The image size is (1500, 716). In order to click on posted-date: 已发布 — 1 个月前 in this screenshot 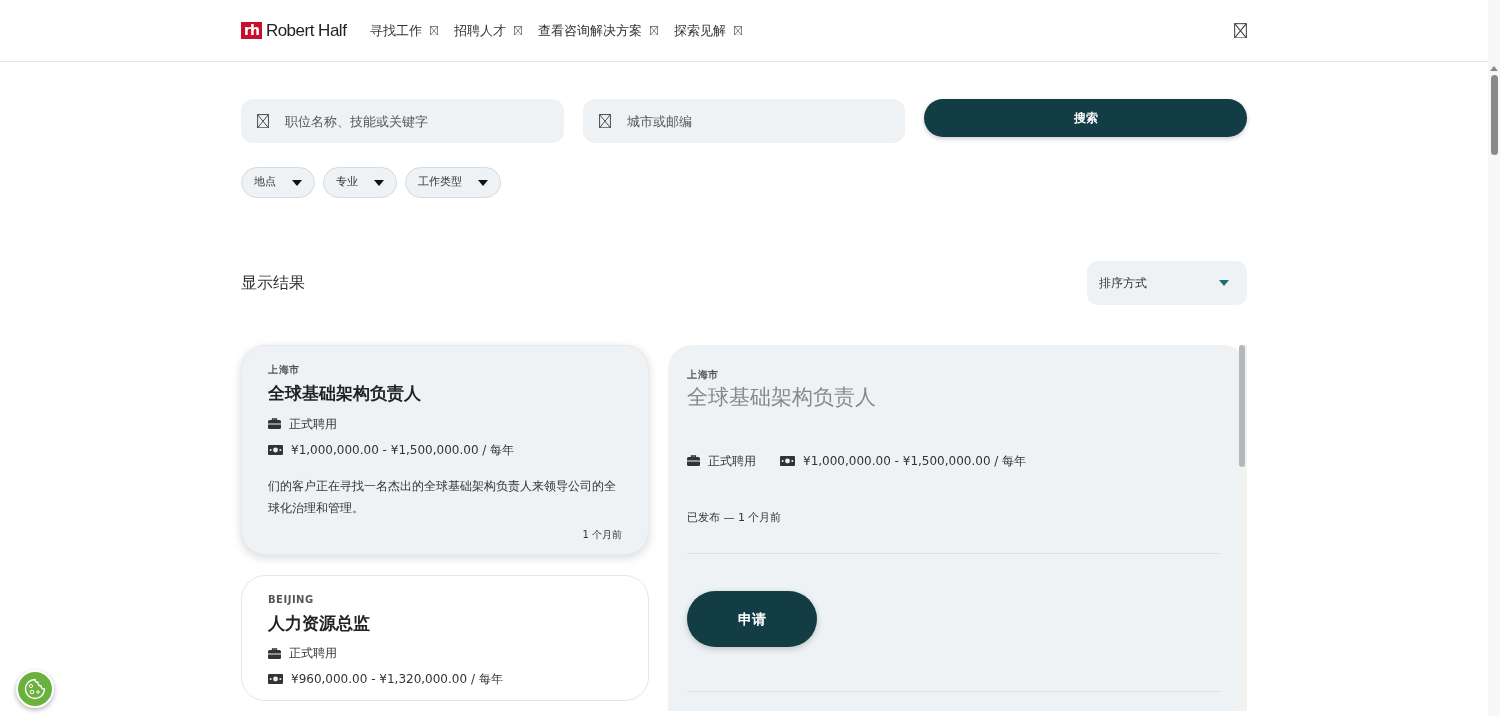, I will do `click(735, 517)`.